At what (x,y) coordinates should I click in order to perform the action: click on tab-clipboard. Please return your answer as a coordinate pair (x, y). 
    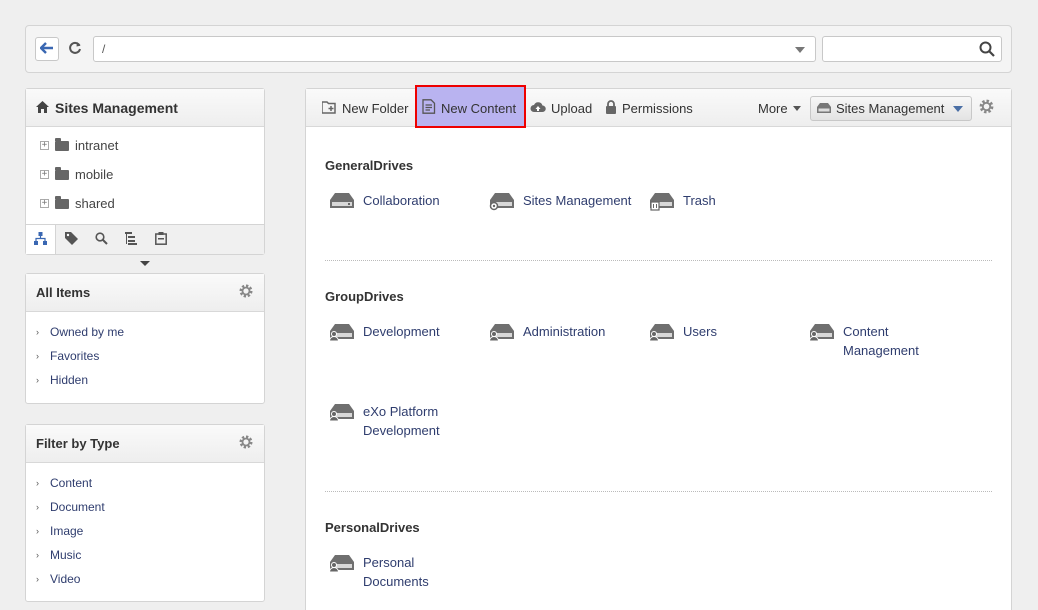
    Looking at the image, I should click on (161, 239).